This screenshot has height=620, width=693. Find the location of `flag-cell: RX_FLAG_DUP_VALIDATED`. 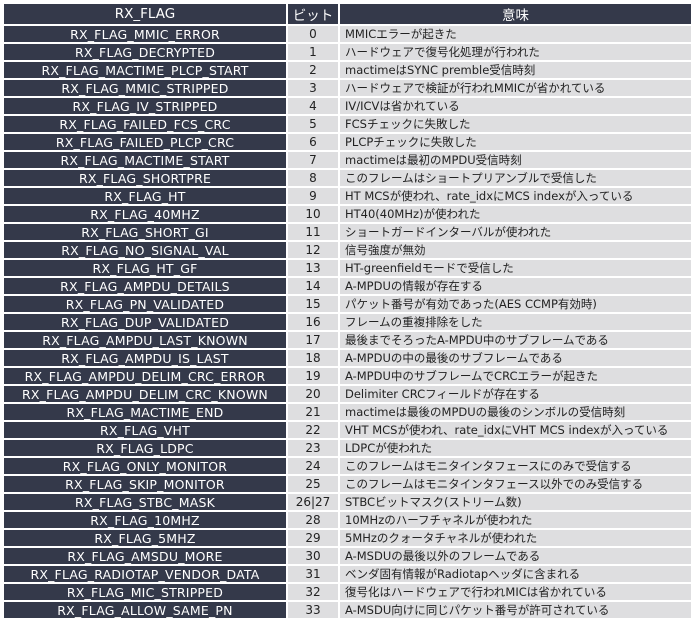

flag-cell: RX_FLAG_DUP_VALIDATED is located at coordinates (145, 322).